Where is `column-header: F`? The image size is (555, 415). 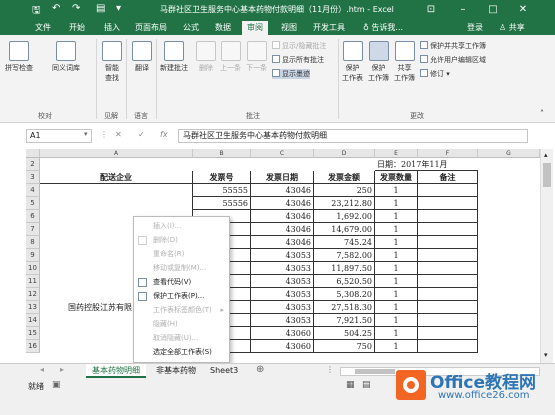
column-header: F is located at coordinates (448, 153).